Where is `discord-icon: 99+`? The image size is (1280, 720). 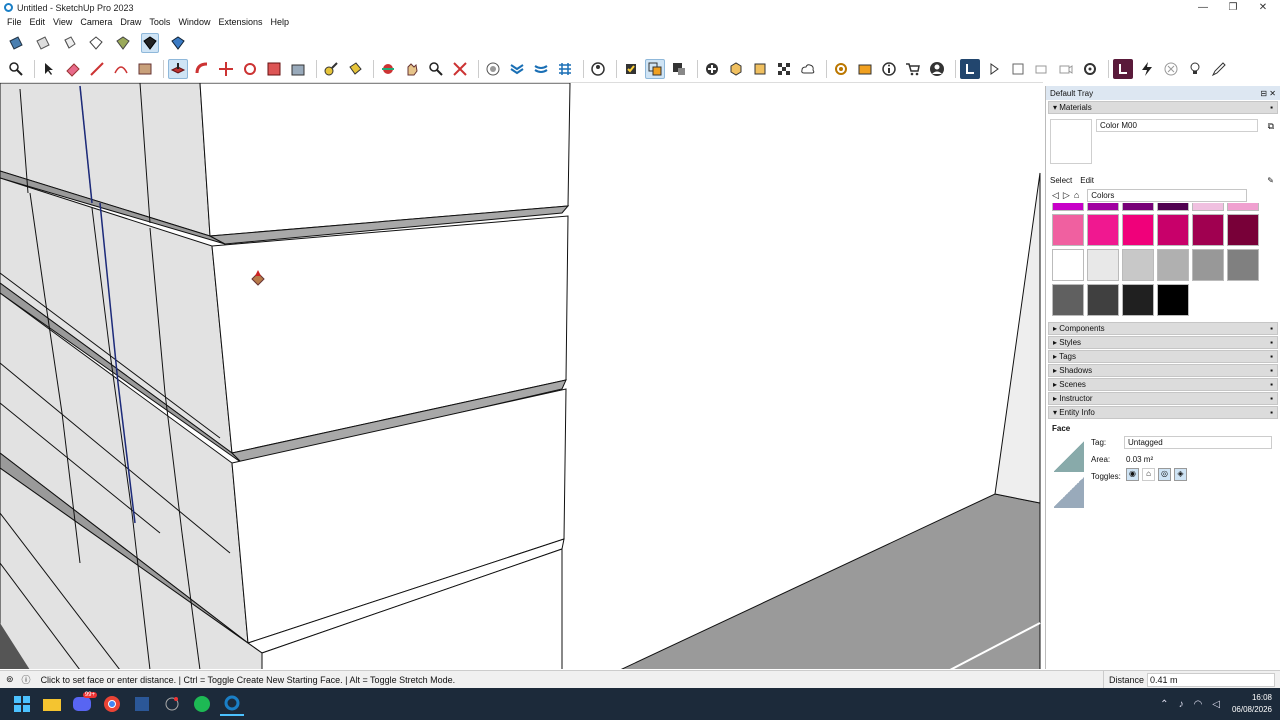 discord-icon: 99+ is located at coordinates (83, 704).